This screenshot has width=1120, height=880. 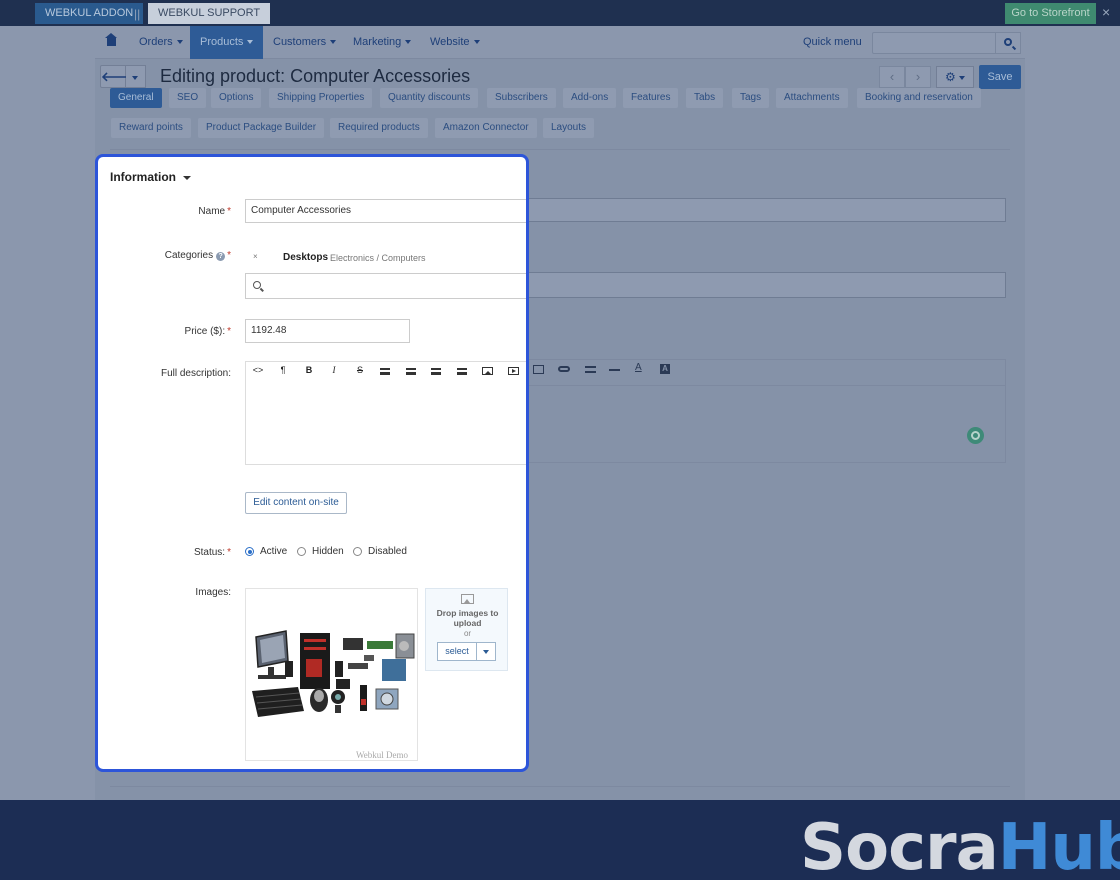 What do you see at coordinates (486, 651) in the screenshot?
I see `select-source-dropdown` at bounding box center [486, 651].